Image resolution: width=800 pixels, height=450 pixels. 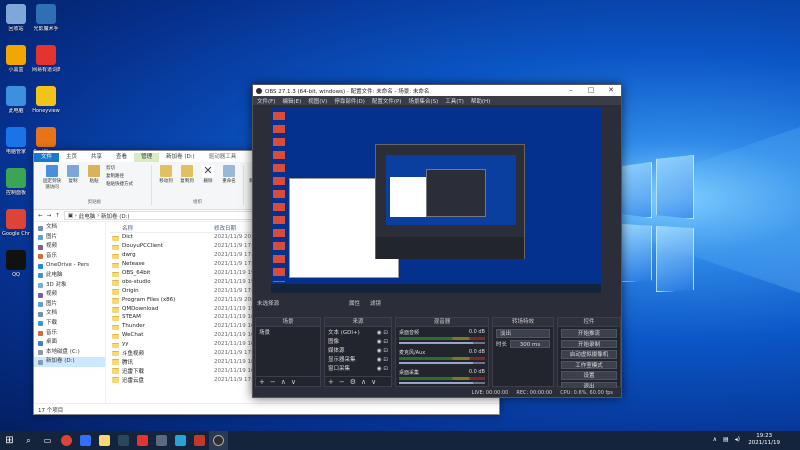 I want to click on nav-item: OneDrive - Pers, so click(x=69, y=266).